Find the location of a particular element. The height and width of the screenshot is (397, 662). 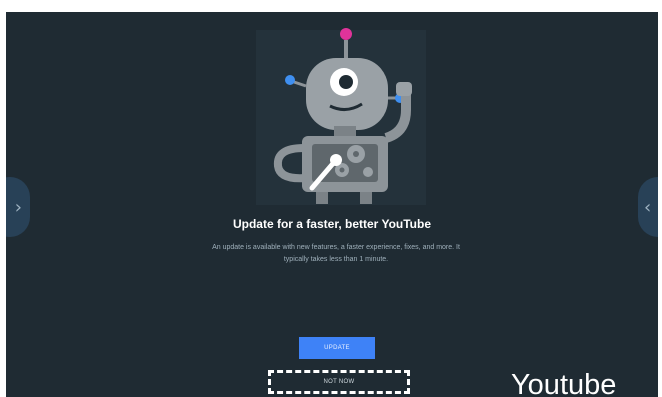

update-title: Update for a faster, better YouTube is located at coordinates (332, 224).